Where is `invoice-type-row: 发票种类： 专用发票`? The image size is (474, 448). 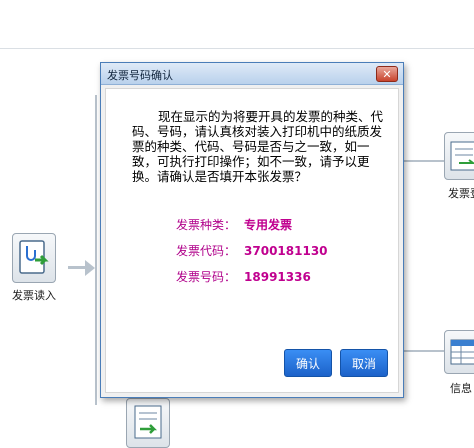
invoice-type-row: 发票种类： 专用发票 is located at coordinates (234, 224).